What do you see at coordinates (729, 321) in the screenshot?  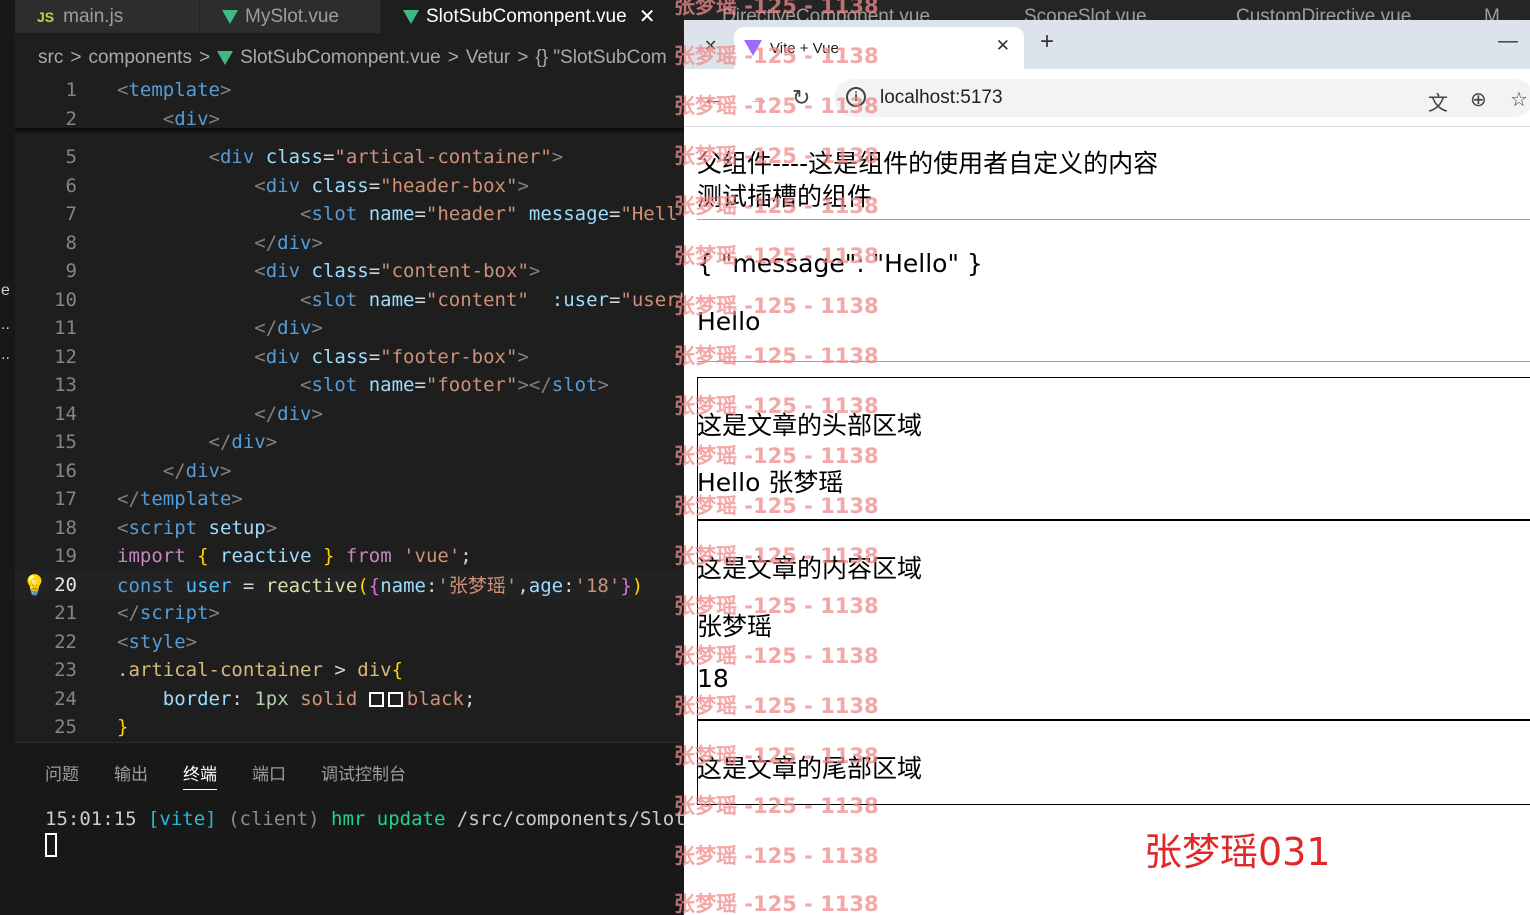 I see `hello-text: Hello` at bounding box center [729, 321].